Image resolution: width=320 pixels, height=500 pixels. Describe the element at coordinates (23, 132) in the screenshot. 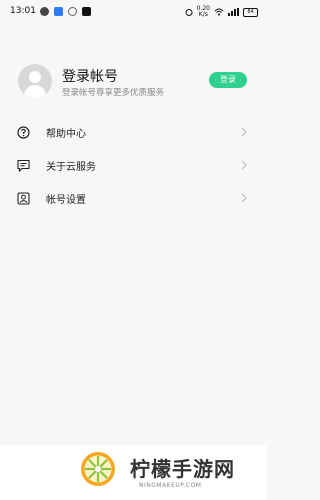

I see `help-circle-icon` at that location.